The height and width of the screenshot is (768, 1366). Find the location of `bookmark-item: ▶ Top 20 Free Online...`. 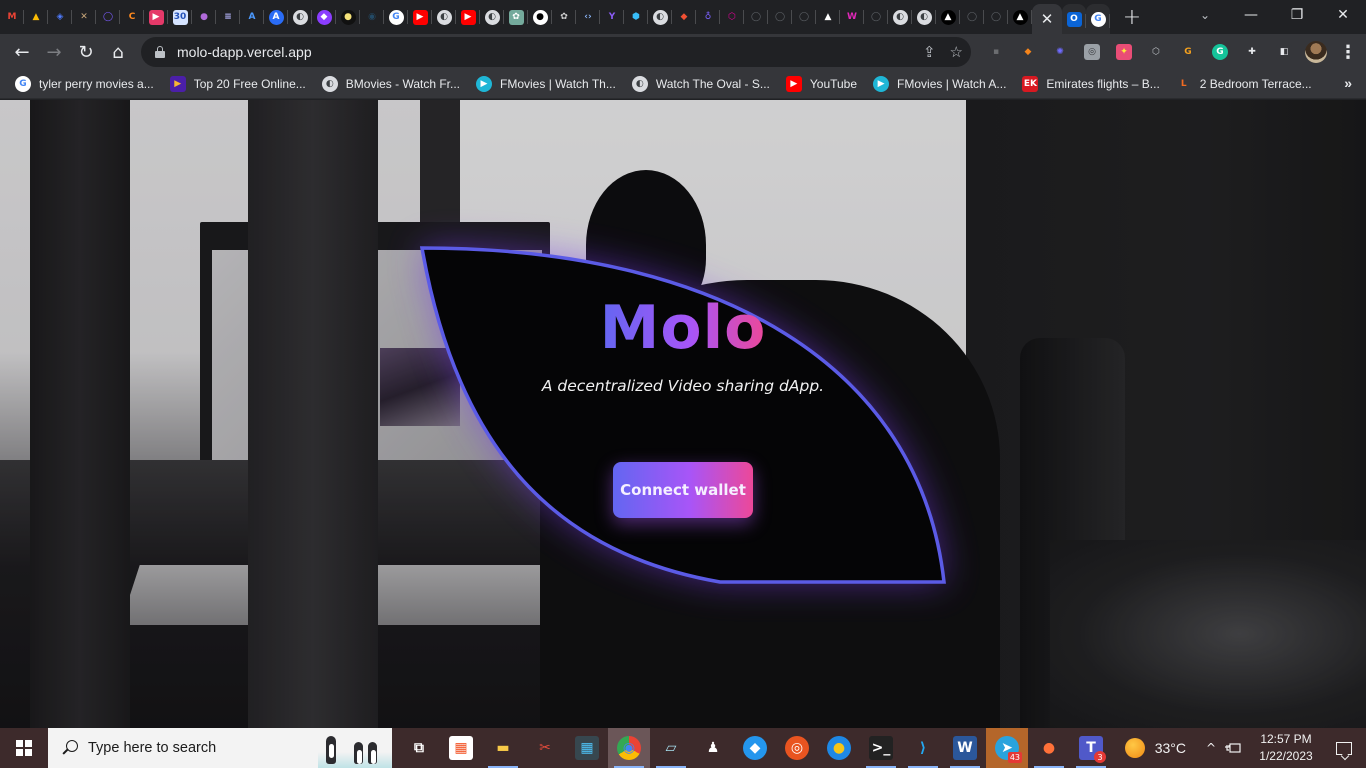

bookmark-item: ▶ Top 20 Free Online... is located at coordinates (238, 84).